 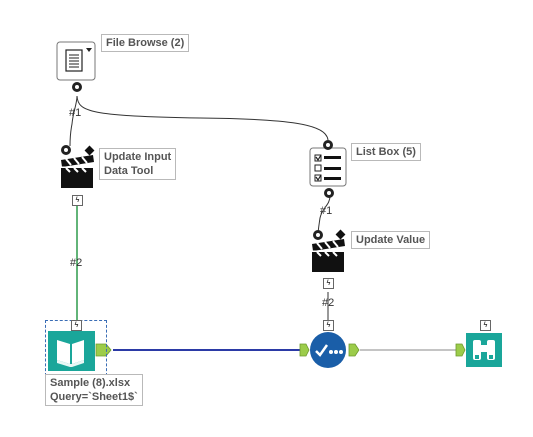 I want to click on document-icon, so click(x=74, y=60).